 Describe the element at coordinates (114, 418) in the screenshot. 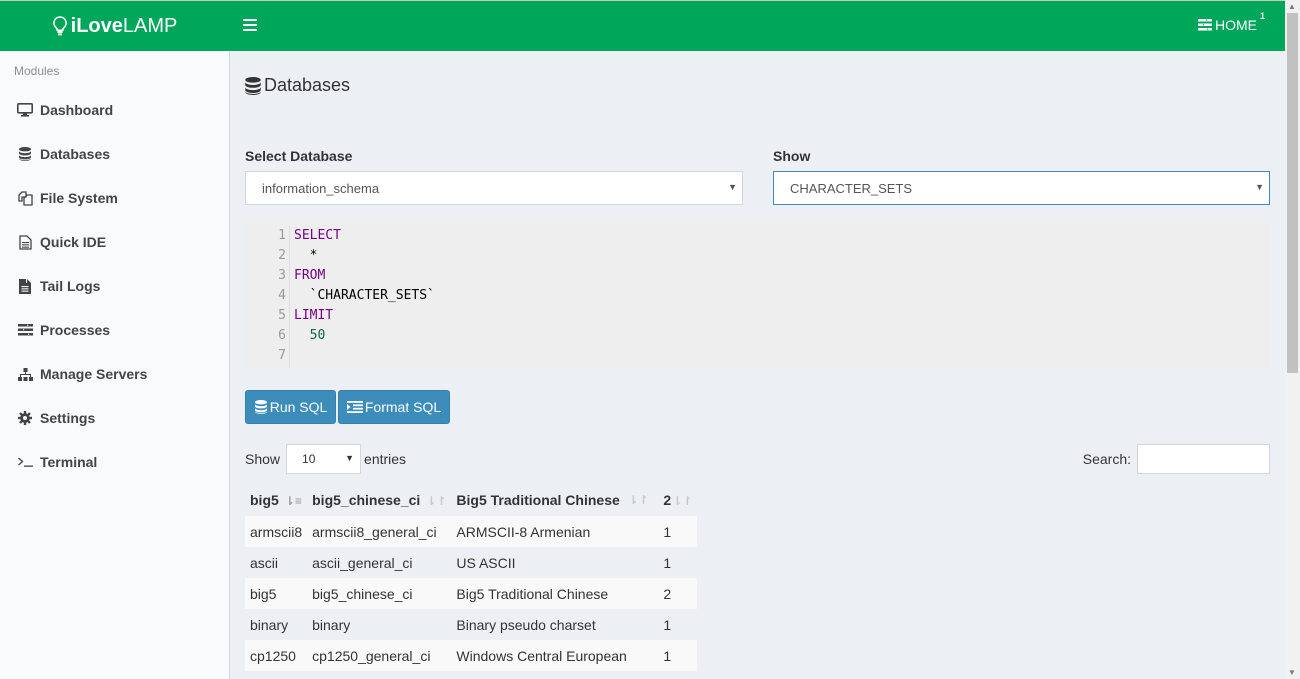

I see `sidebar-item-settings: Settings` at that location.